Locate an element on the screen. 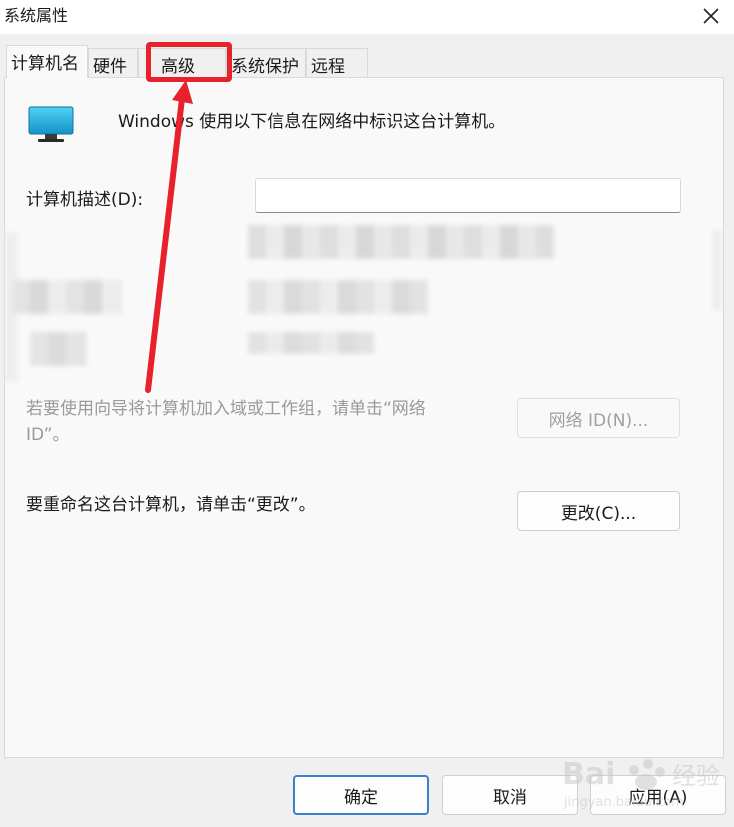 The width and height of the screenshot is (734, 827). tab-computer-name: 计算机名 is located at coordinates (47, 61).